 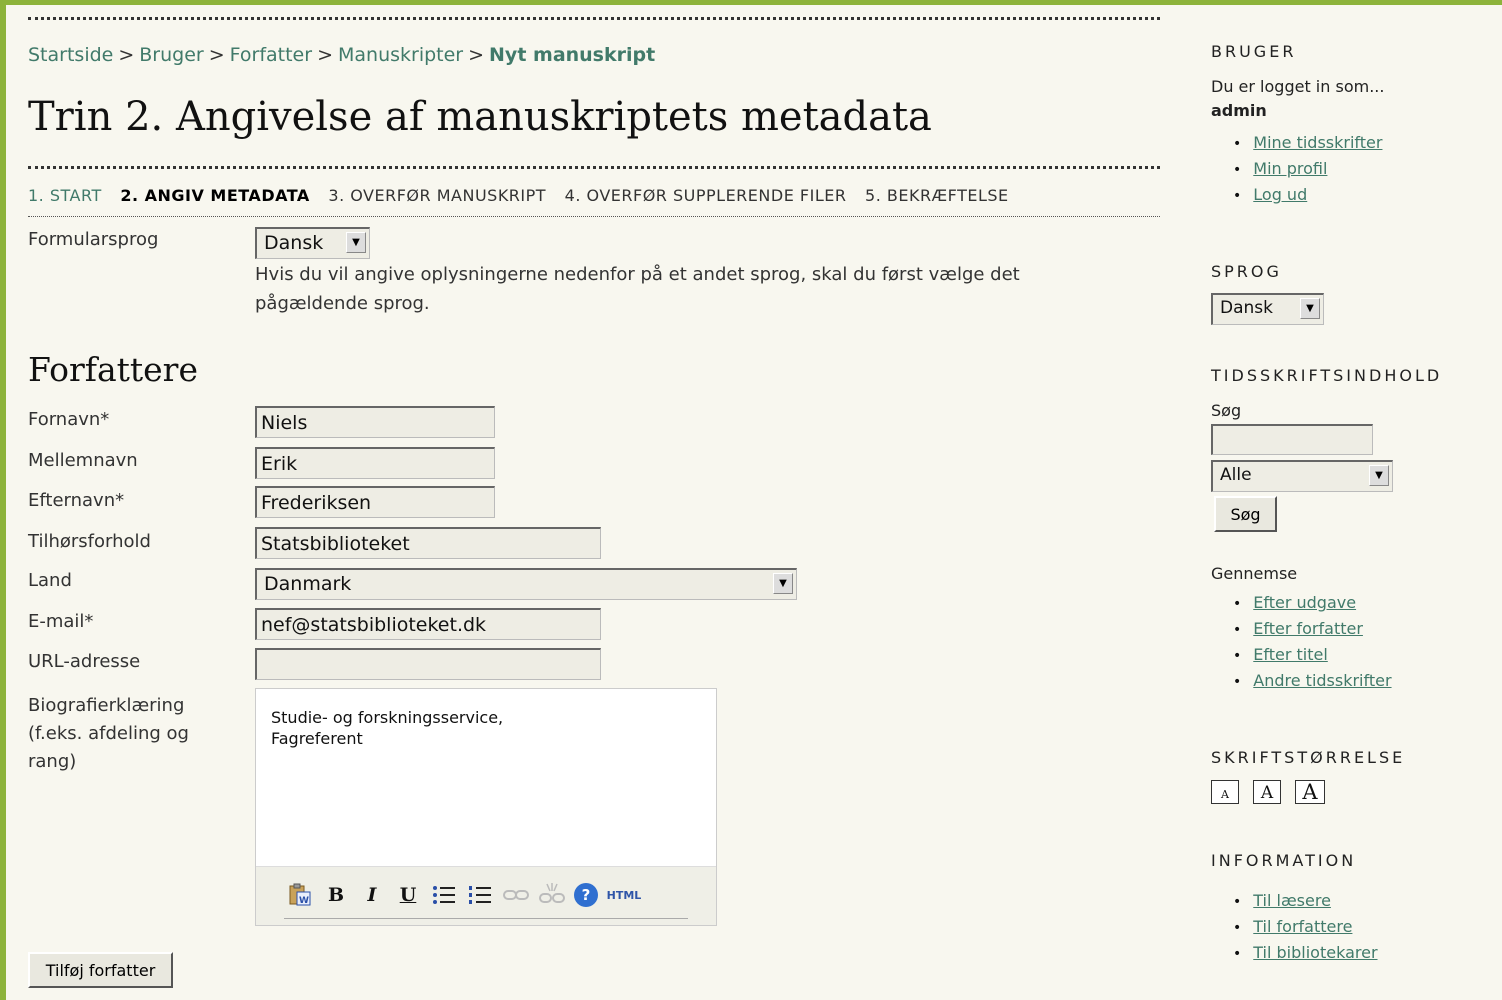 I want to click on country-value: Danmark, so click(x=308, y=584).